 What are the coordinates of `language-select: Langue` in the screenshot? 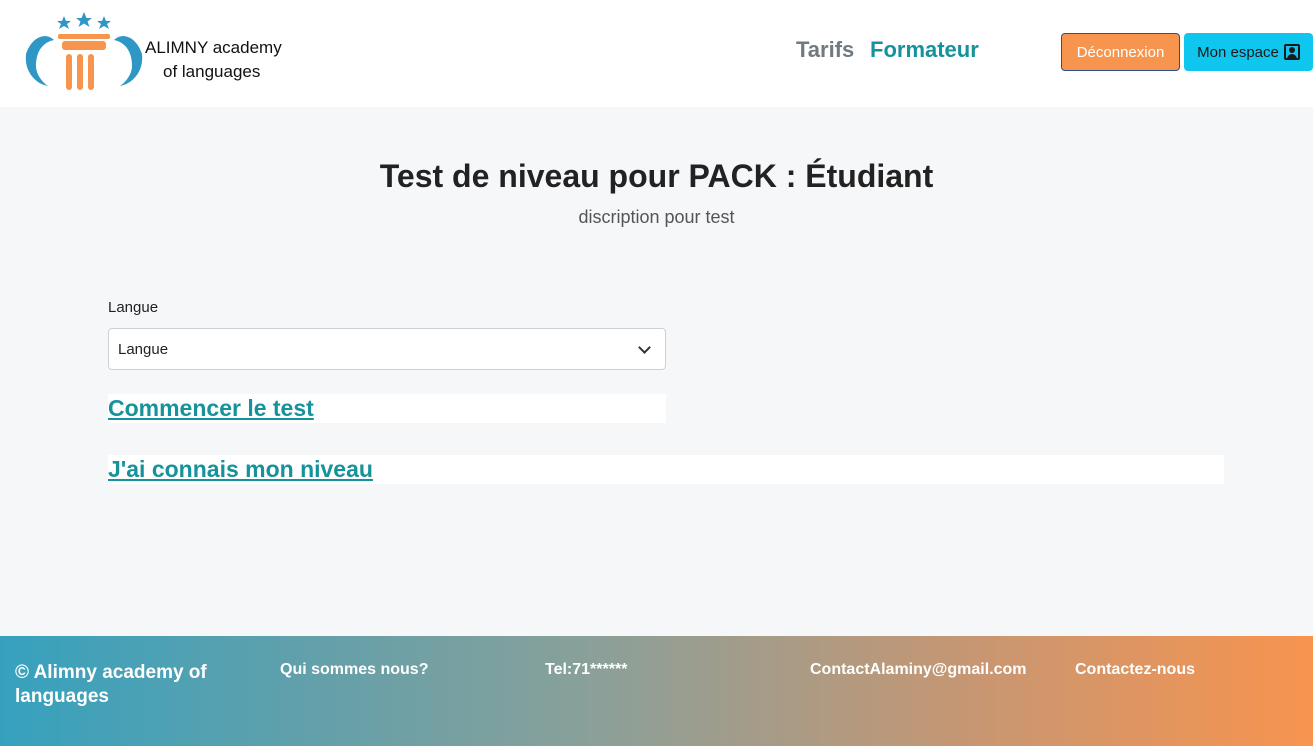 It's located at (387, 349).